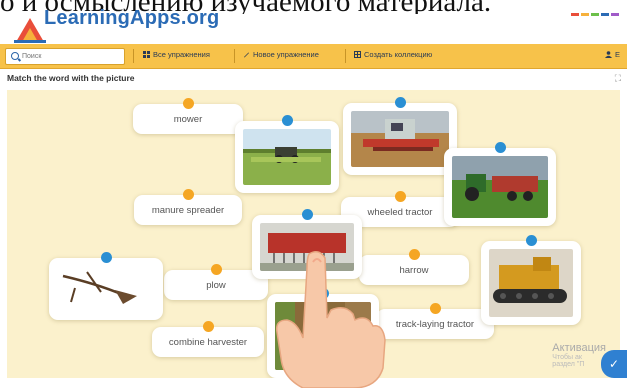 Image resolution: width=627 pixels, height=388 pixels. What do you see at coordinates (106, 289) in the screenshot?
I see `plow-image` at bounding box center [106, 289].